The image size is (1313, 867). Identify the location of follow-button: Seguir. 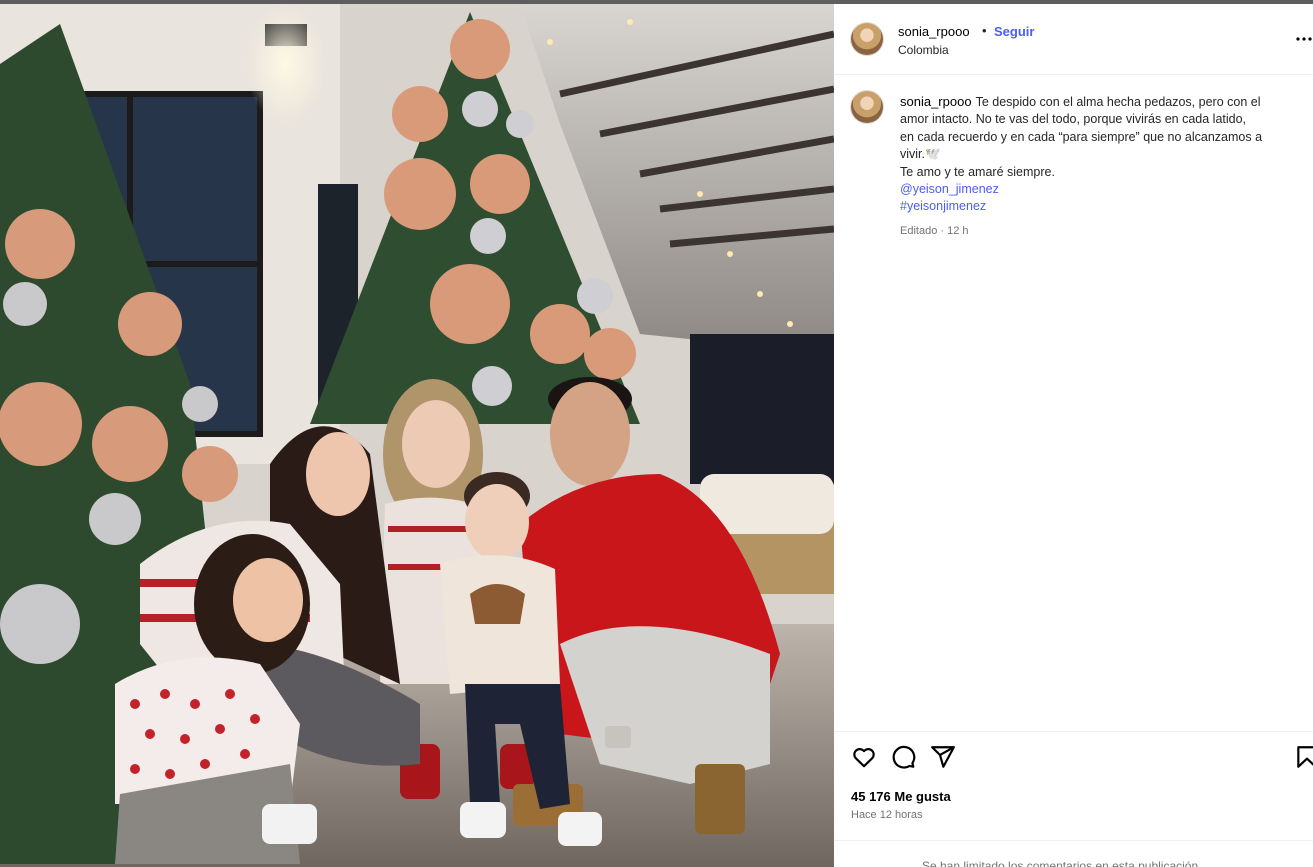
(1014, 31).